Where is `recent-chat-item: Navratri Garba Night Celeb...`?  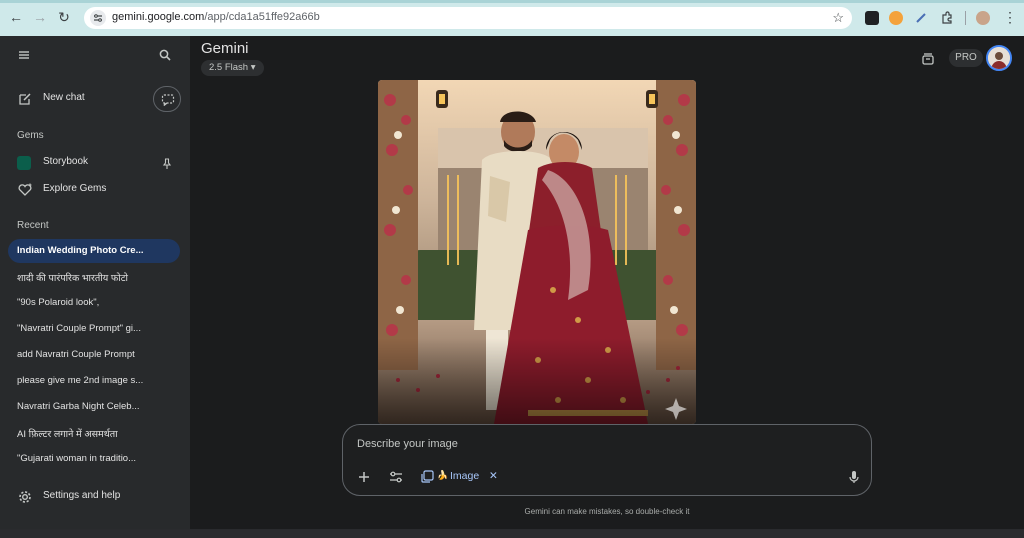
recent-chat-item: Navratri Garba Night Celeb... is located at coordinates (94, 407).